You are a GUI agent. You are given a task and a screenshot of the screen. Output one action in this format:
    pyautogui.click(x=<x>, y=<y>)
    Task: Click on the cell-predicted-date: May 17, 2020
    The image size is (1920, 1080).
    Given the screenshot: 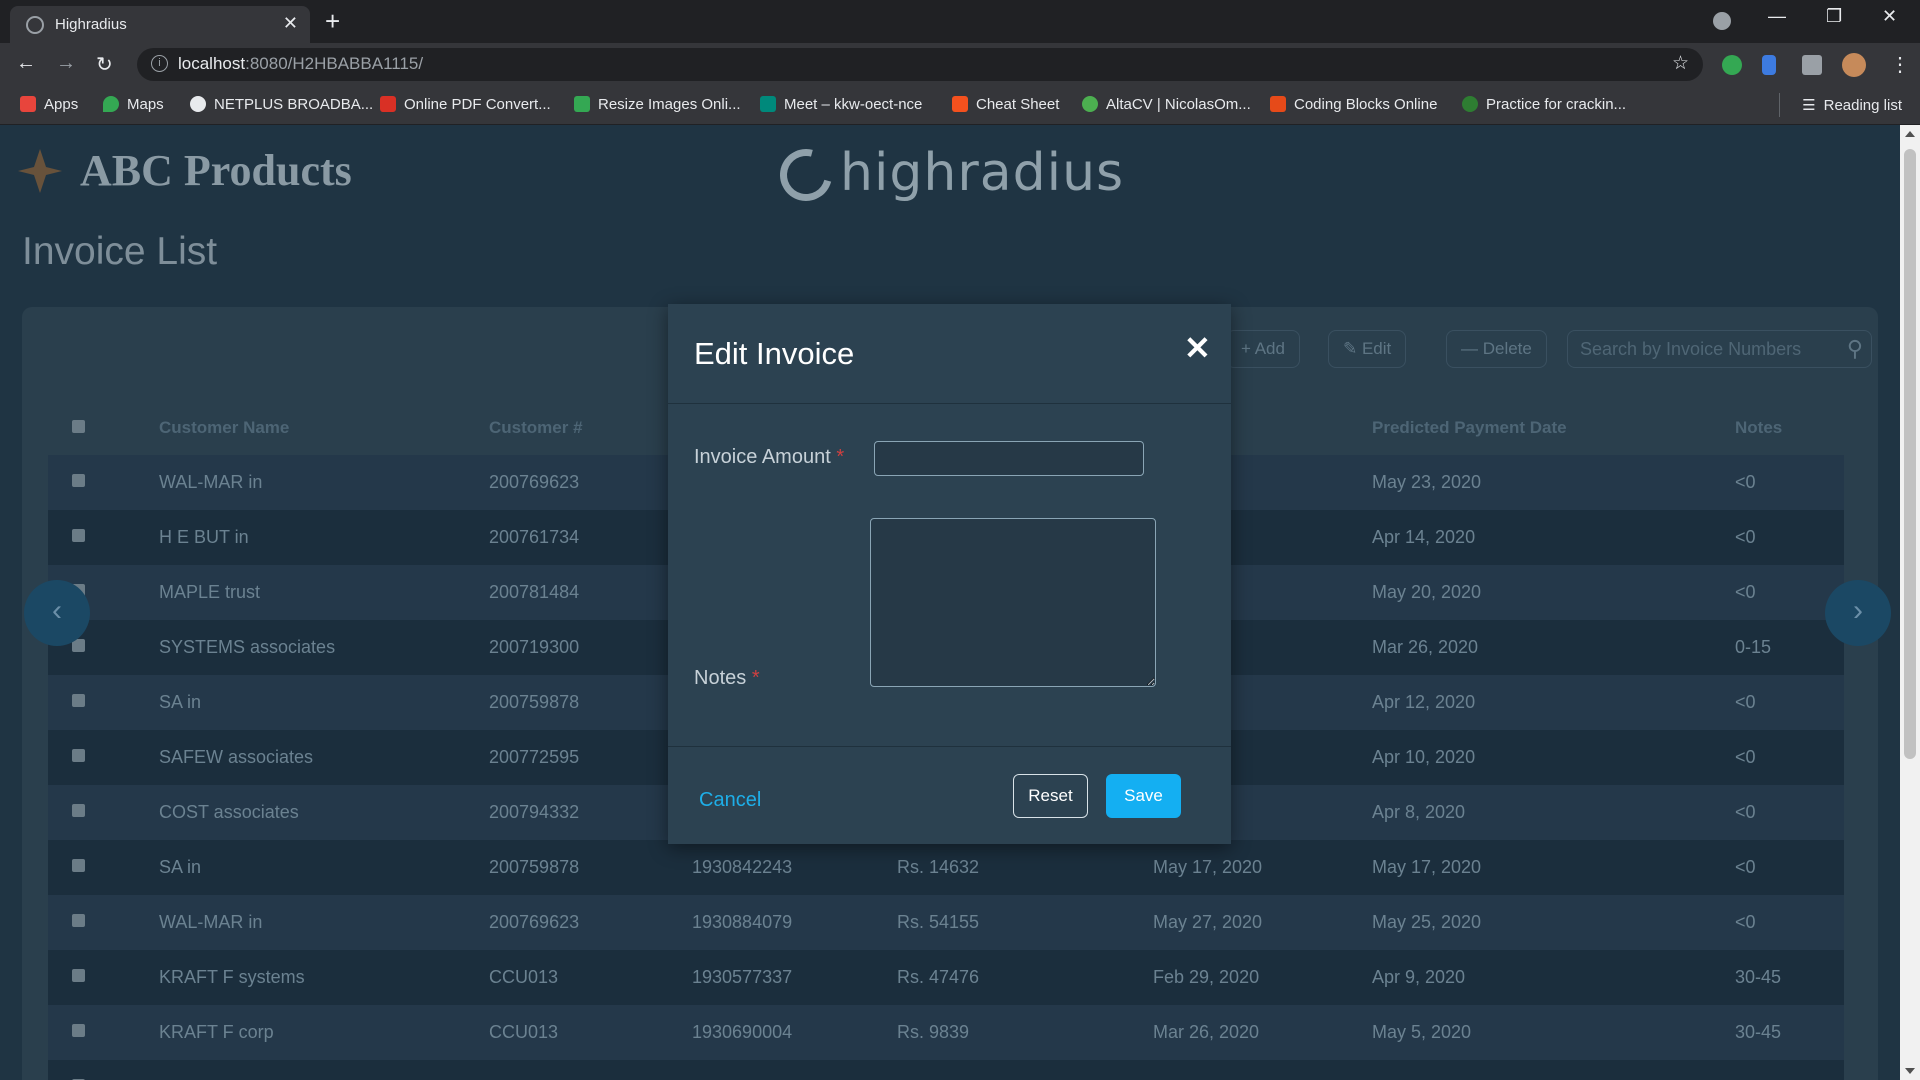 What is the action you would take?
    pyautogui.click(x=1427, y=867)
    